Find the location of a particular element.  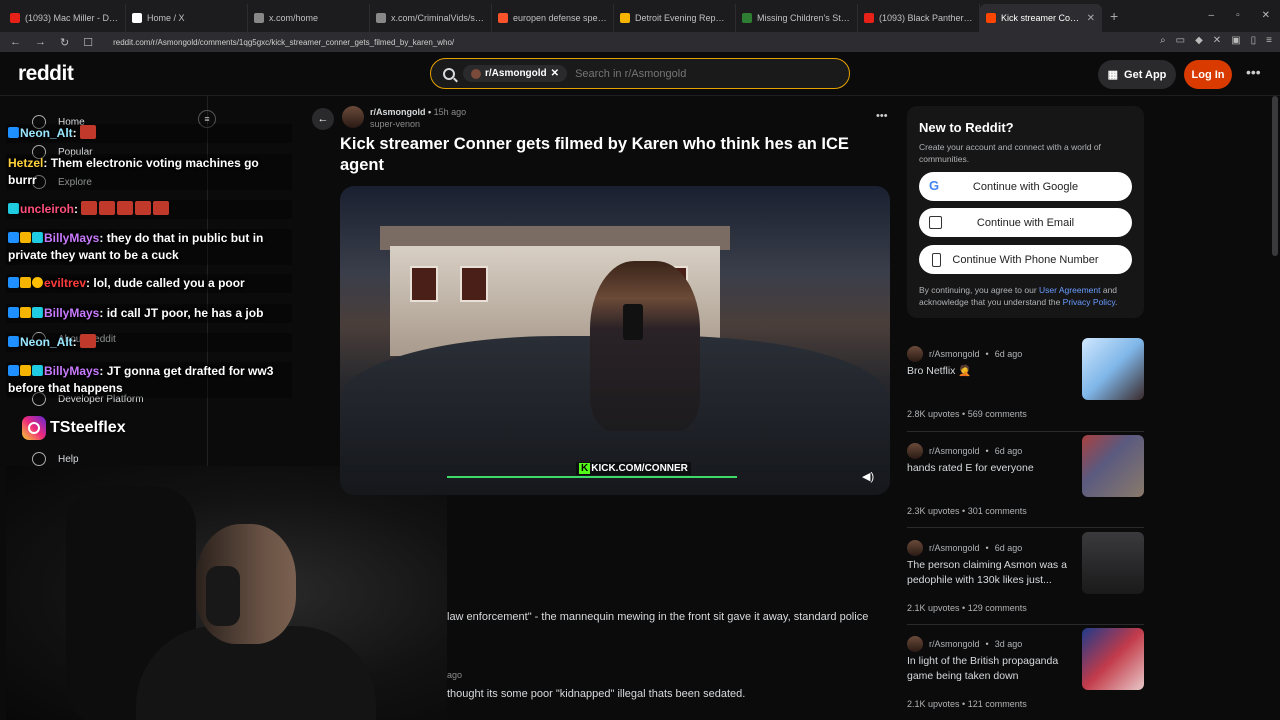

browser-tab-active: Kick streamer Conner gets fil✕ is located at coordinates (1041, 18).